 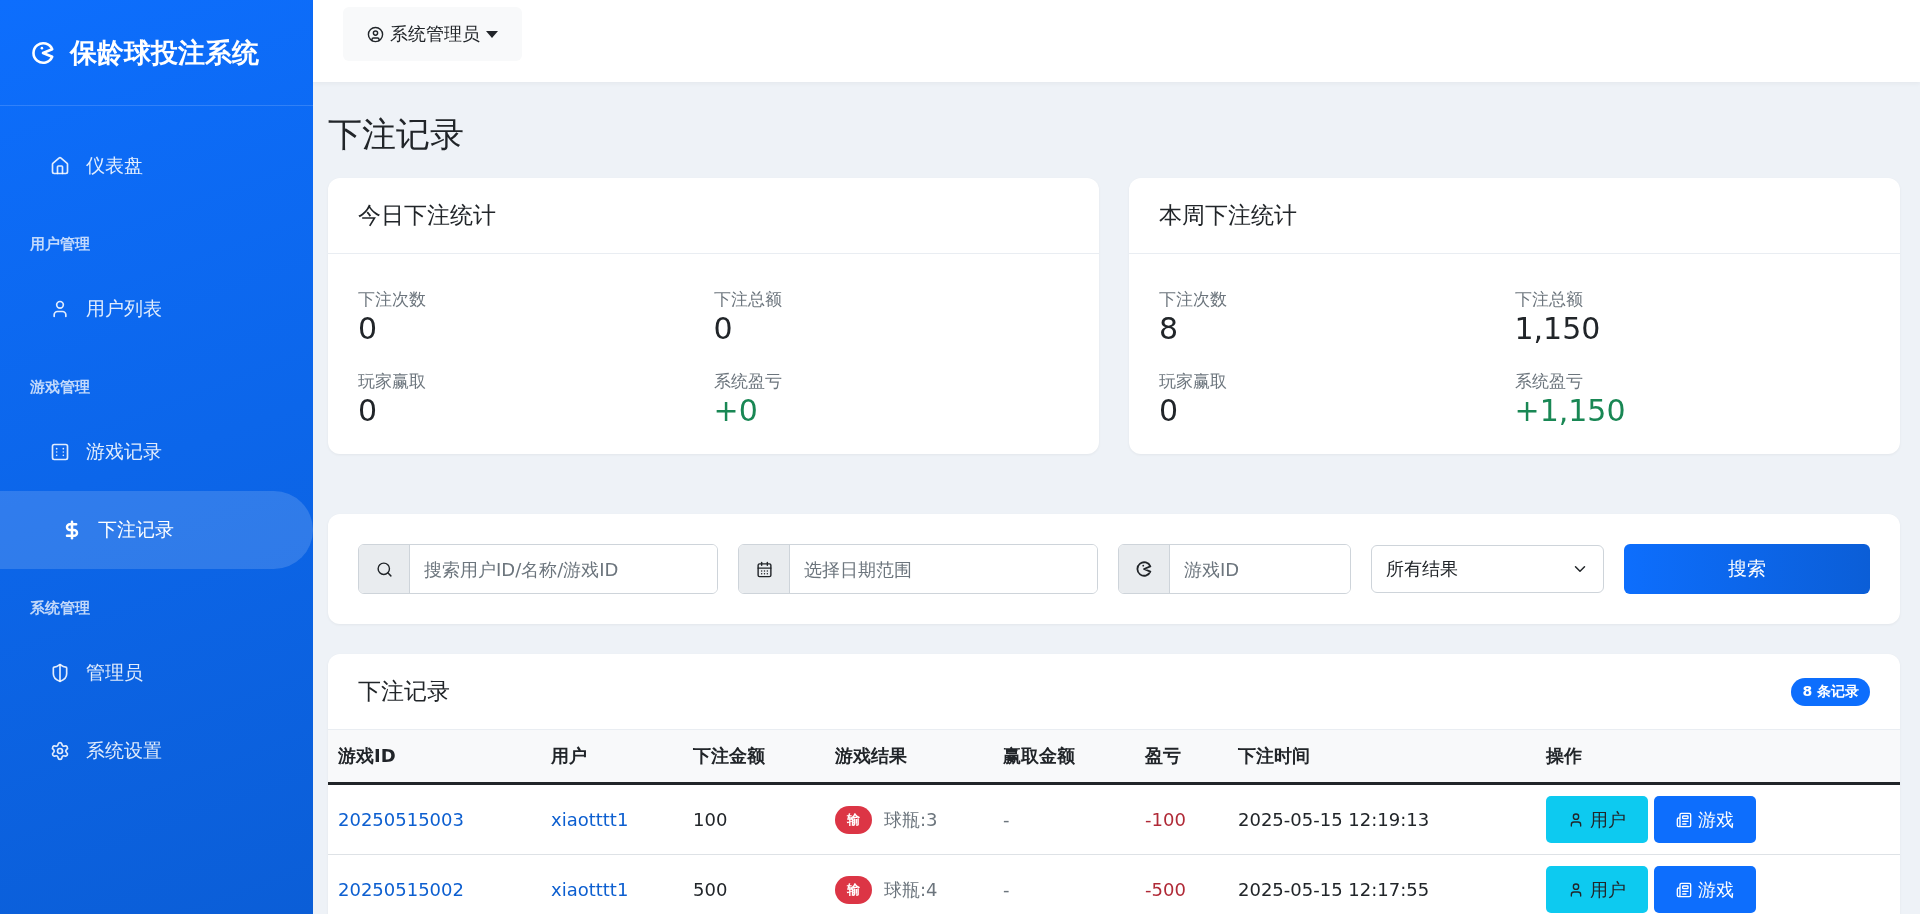 What do you see at coordinates (60, 608) in the screenshot?
I see `nav-section-heading: 系统管理` at bounding box center [60, 608].